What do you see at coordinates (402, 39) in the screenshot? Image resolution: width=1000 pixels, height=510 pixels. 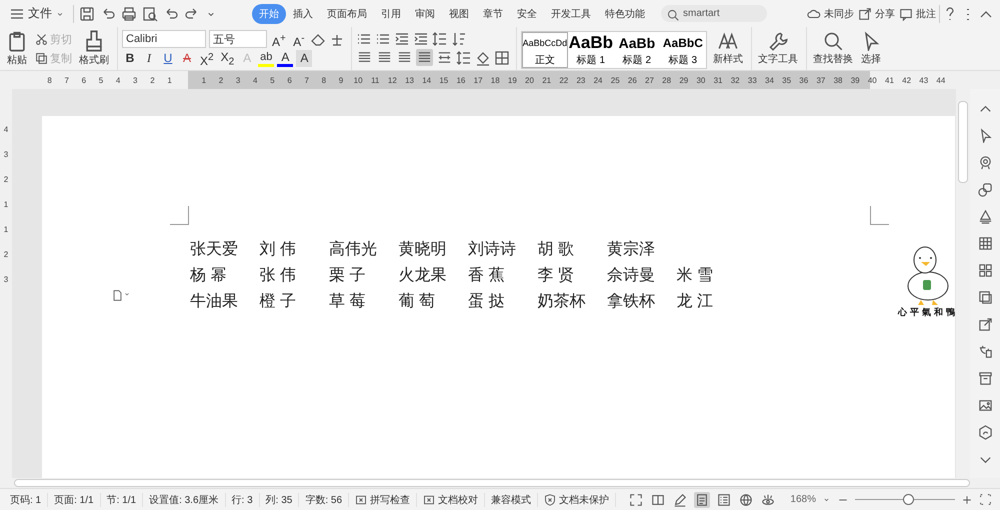 I see `decrease-indent-icon` at bounding box center [402, 39].